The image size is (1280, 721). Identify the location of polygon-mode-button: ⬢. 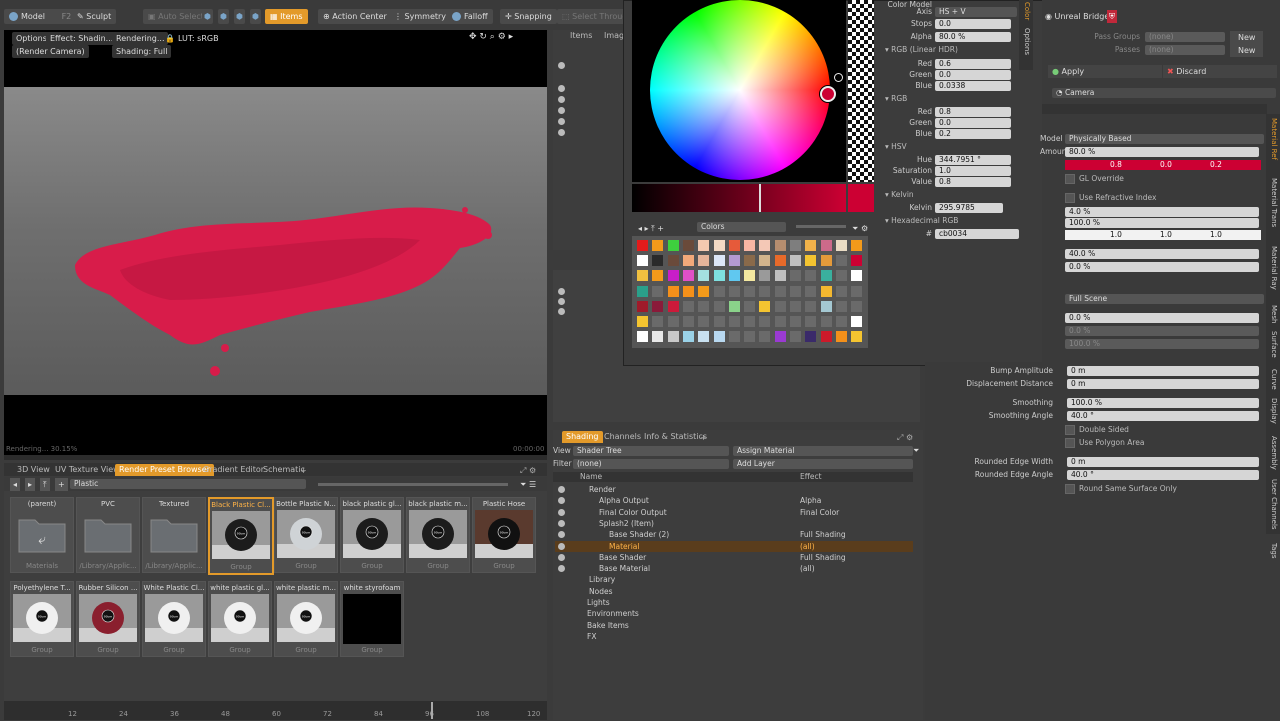
(239, 16).